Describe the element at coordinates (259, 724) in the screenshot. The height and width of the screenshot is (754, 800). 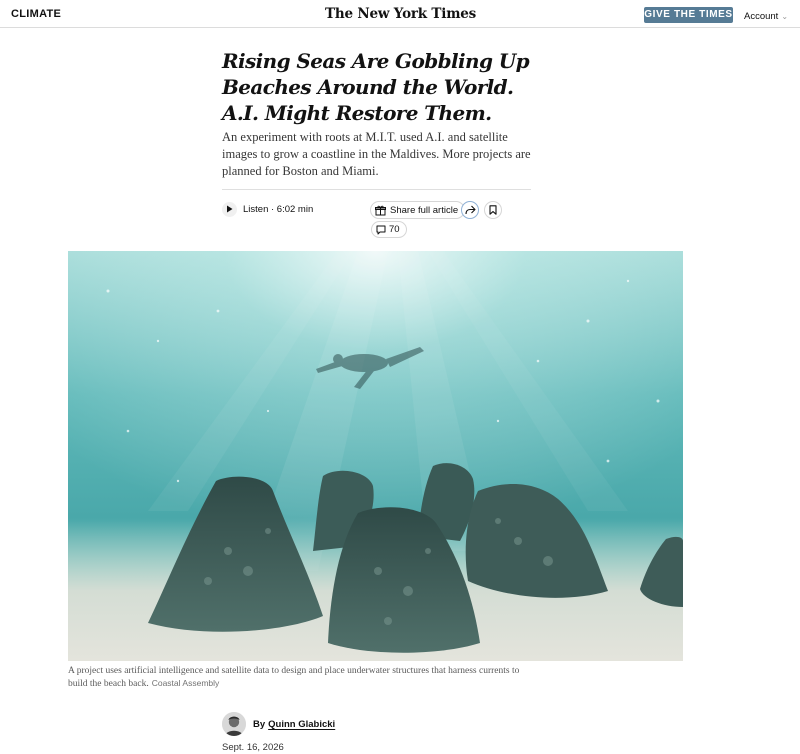
I see `byline-prefix: By` at that location.